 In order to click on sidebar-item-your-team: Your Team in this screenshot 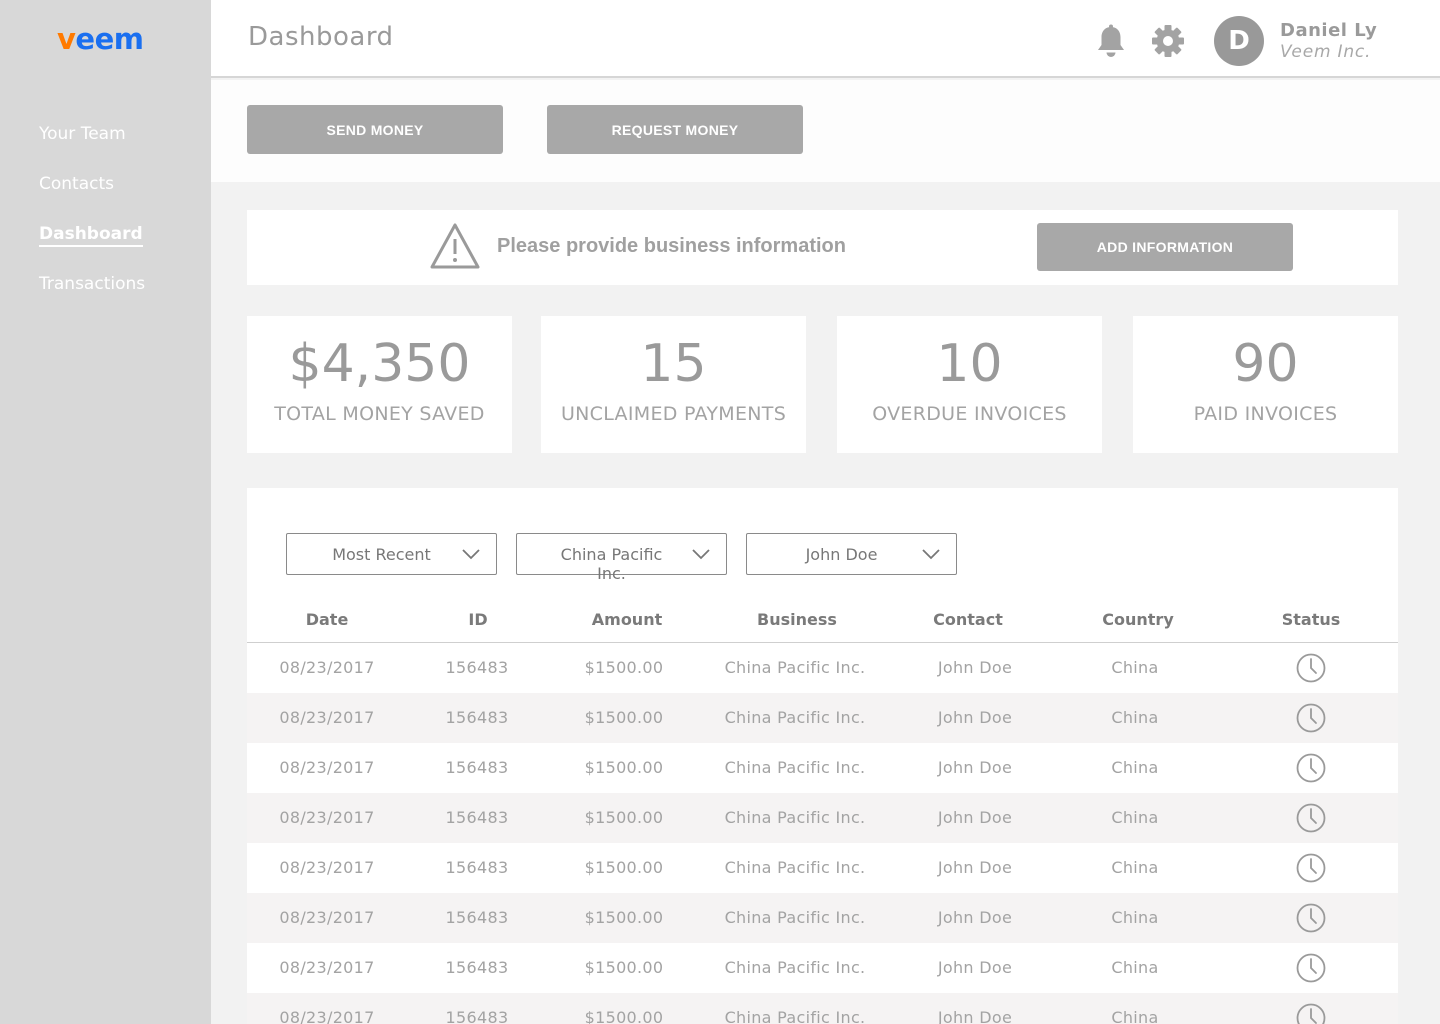, I will do `click(92, 149)`.